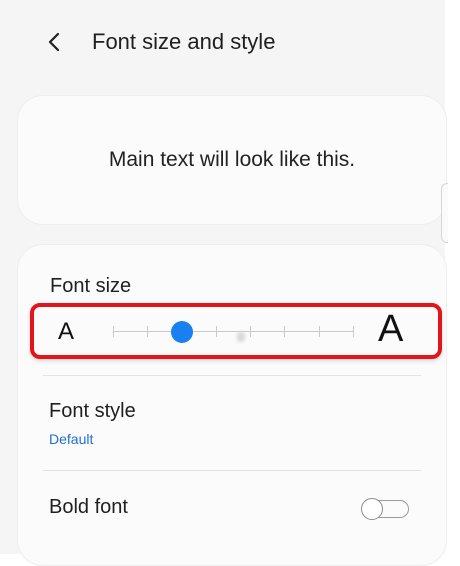  What do you see at coordinates (66, 331) in the screenshot?
I see `small-a-icon: A` at bounding box center [66, 331].